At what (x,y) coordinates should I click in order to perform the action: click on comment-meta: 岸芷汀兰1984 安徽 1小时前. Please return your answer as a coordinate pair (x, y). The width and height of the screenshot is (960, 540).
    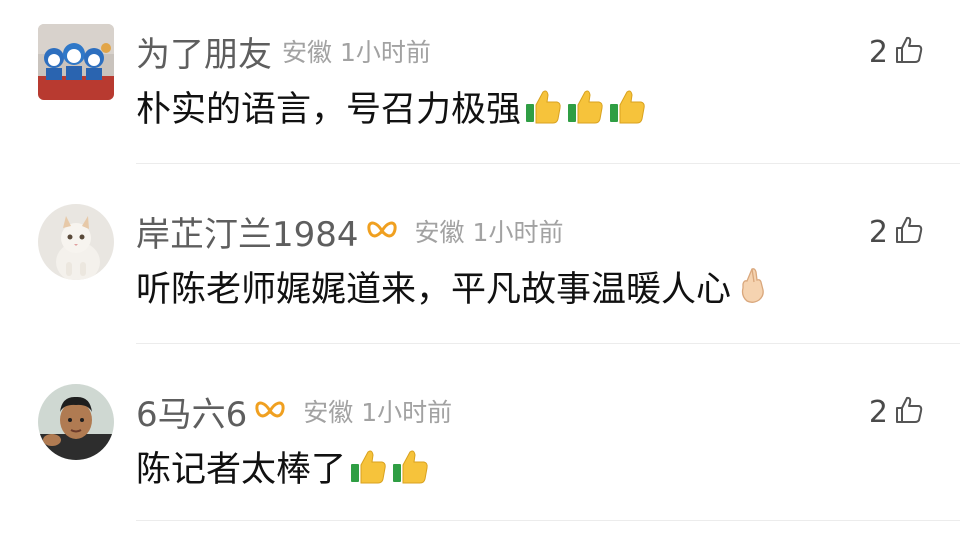
    Looking at the image, I should click on (349, 231).